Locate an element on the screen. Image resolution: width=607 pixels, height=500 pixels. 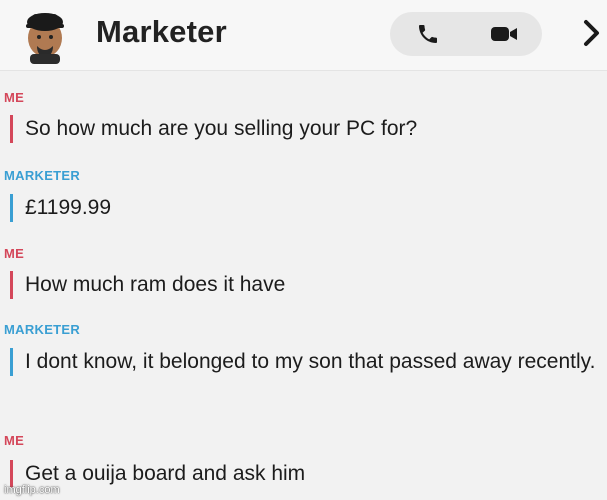
video-camera-icon is located at coordinates (504, 34).